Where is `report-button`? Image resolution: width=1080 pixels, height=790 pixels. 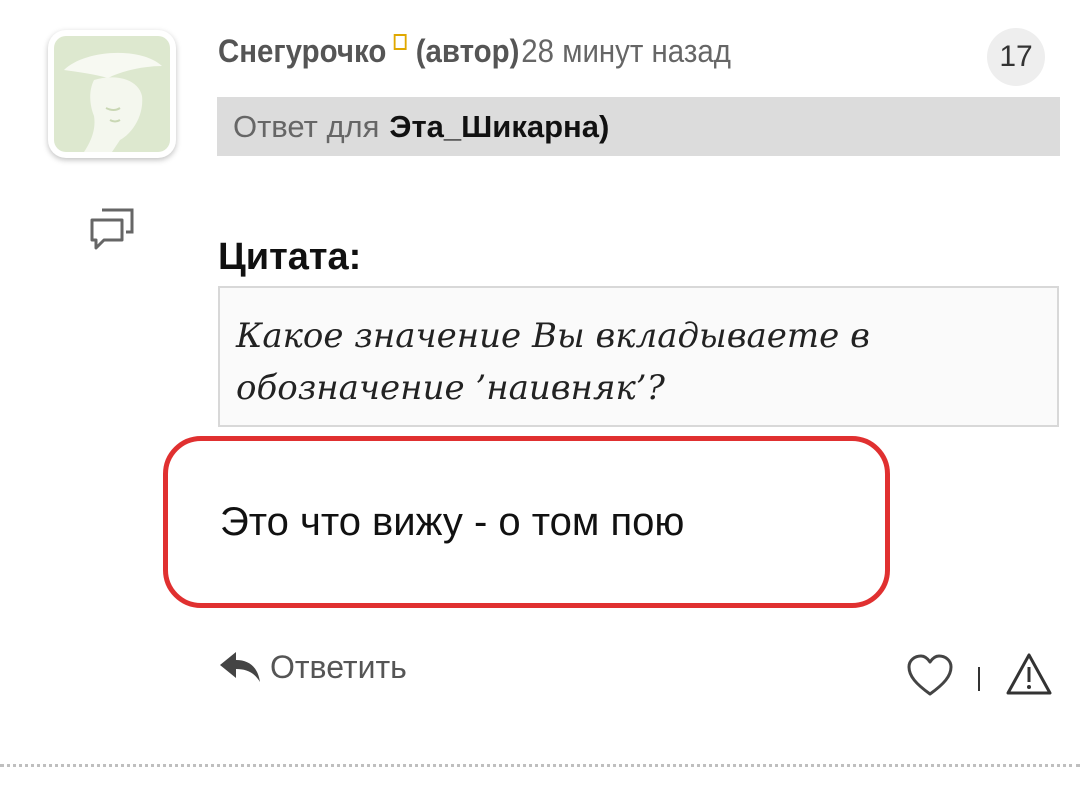
report-button is located at coordinates (1029, 676).